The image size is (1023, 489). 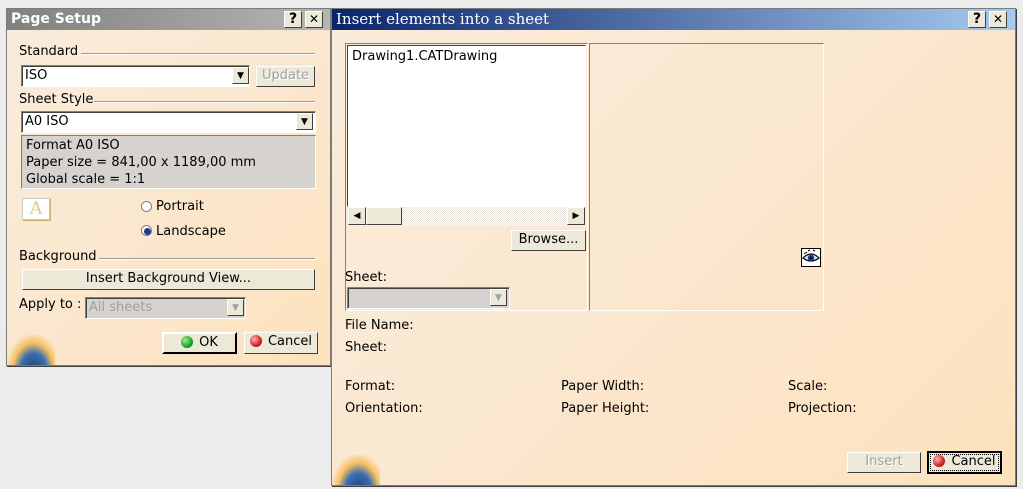 I want to click on standard-divider, so click(x=198, y=54).